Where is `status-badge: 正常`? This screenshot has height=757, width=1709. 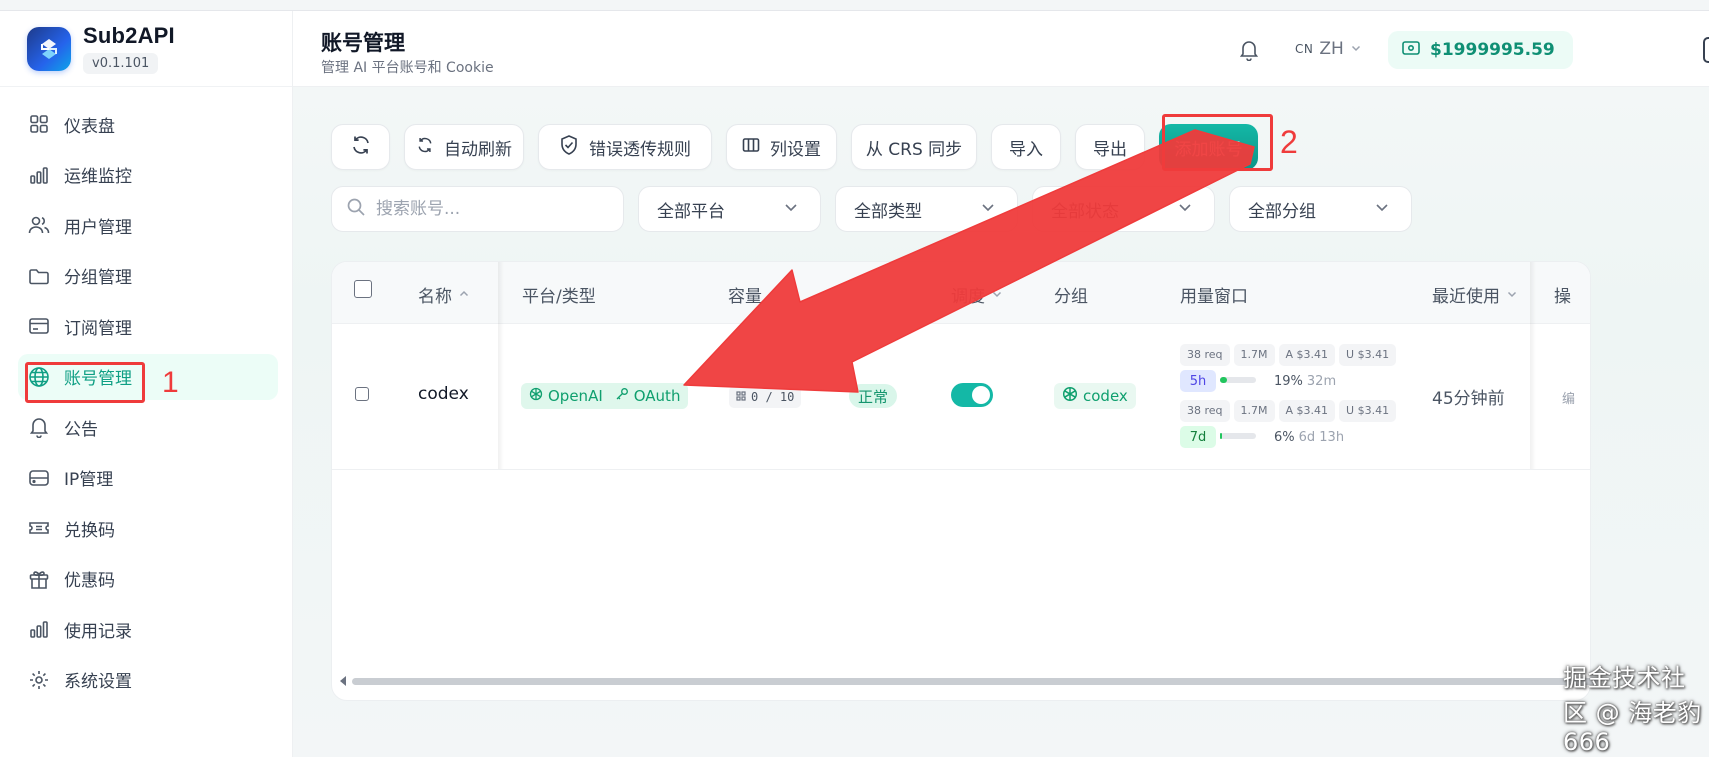 status-badge: 正常 is located at coordinates (873, 396).